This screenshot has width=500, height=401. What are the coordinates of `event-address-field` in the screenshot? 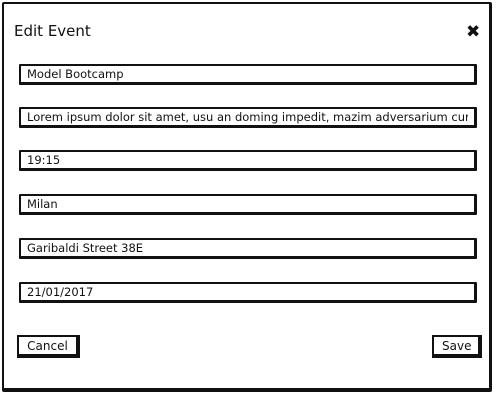 It's located at (248, 248).